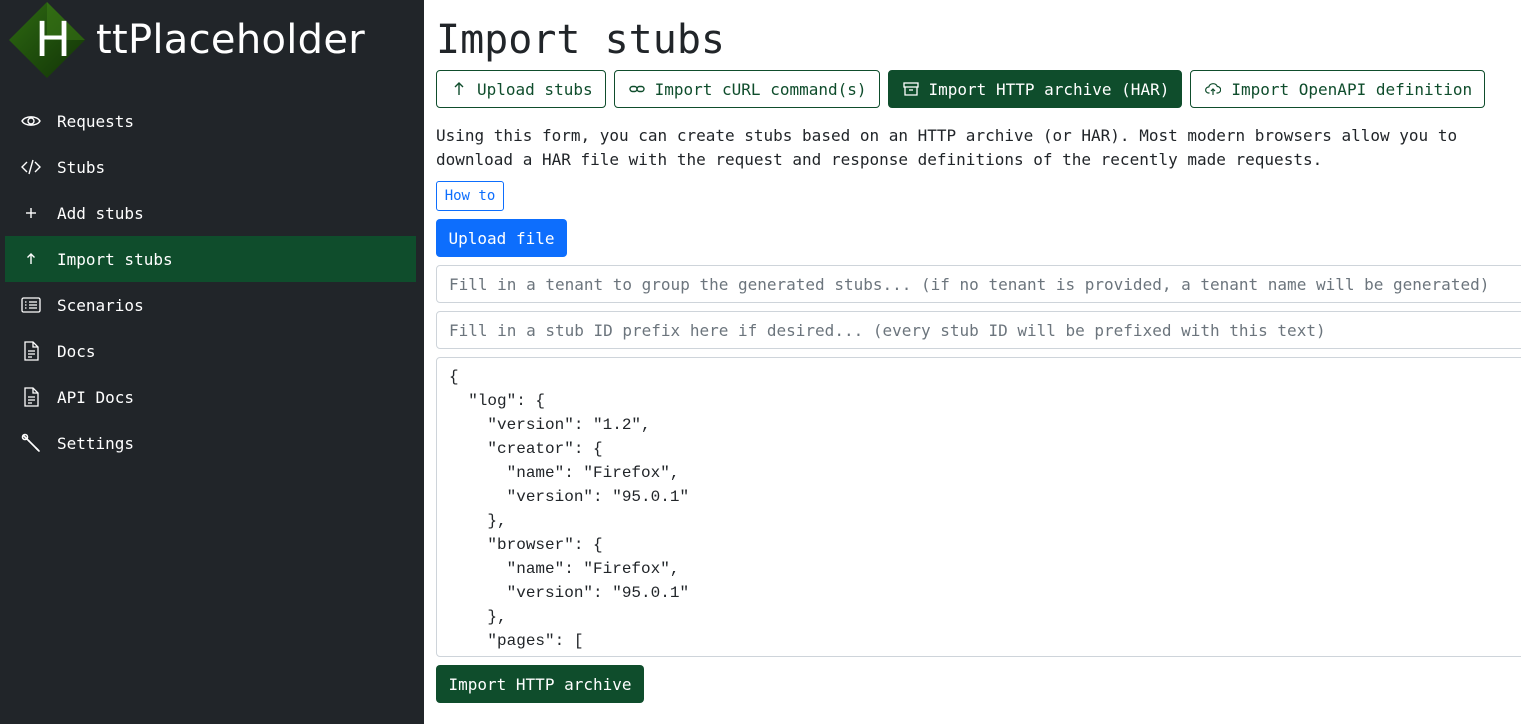 This screenshot has height=724, width=1521. Describe the element at coordinates (540, 684) in the screenshot. I see `import-http-archive-button: Import HTTP archive` at that location.